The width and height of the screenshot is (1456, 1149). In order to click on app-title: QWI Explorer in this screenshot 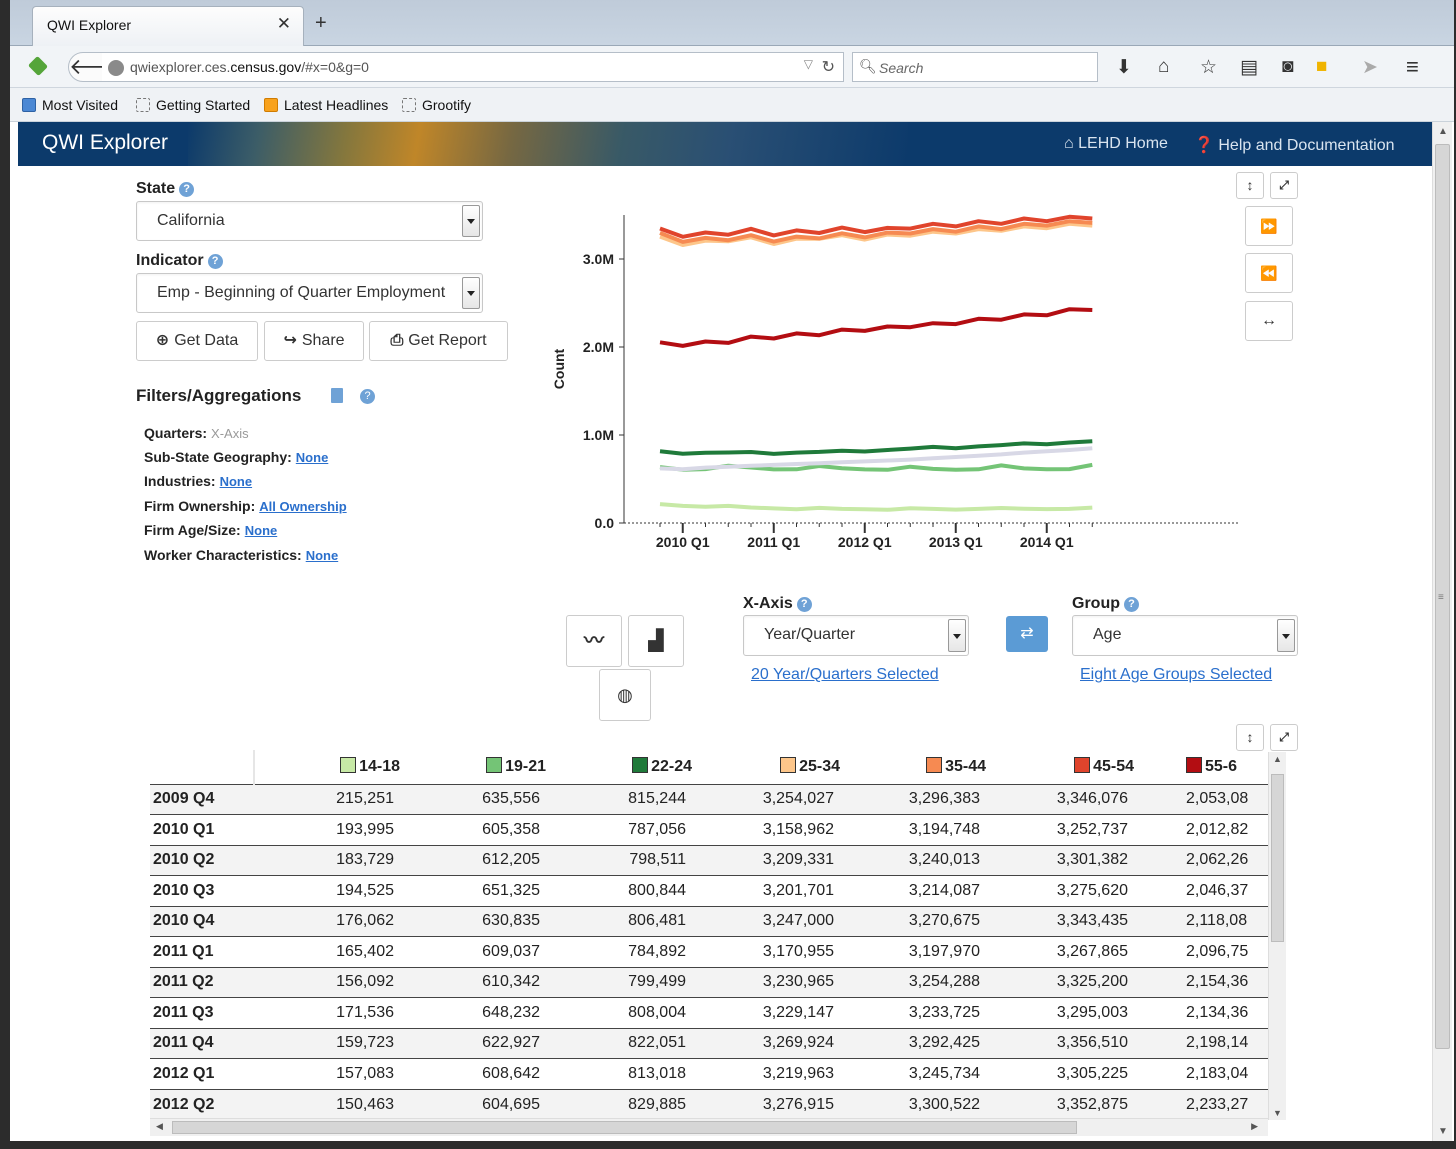, I will do `click(105, 143)`.